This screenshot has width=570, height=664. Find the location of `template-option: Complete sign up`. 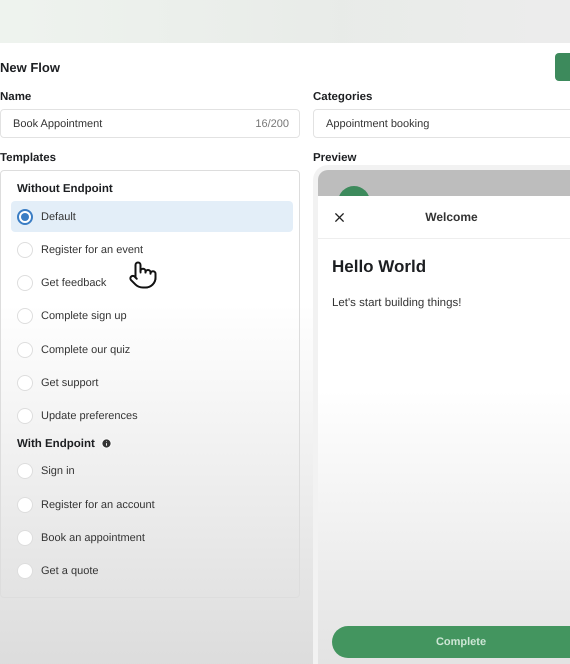

template-option: Complete sign up is located at coordinates (152, 316).